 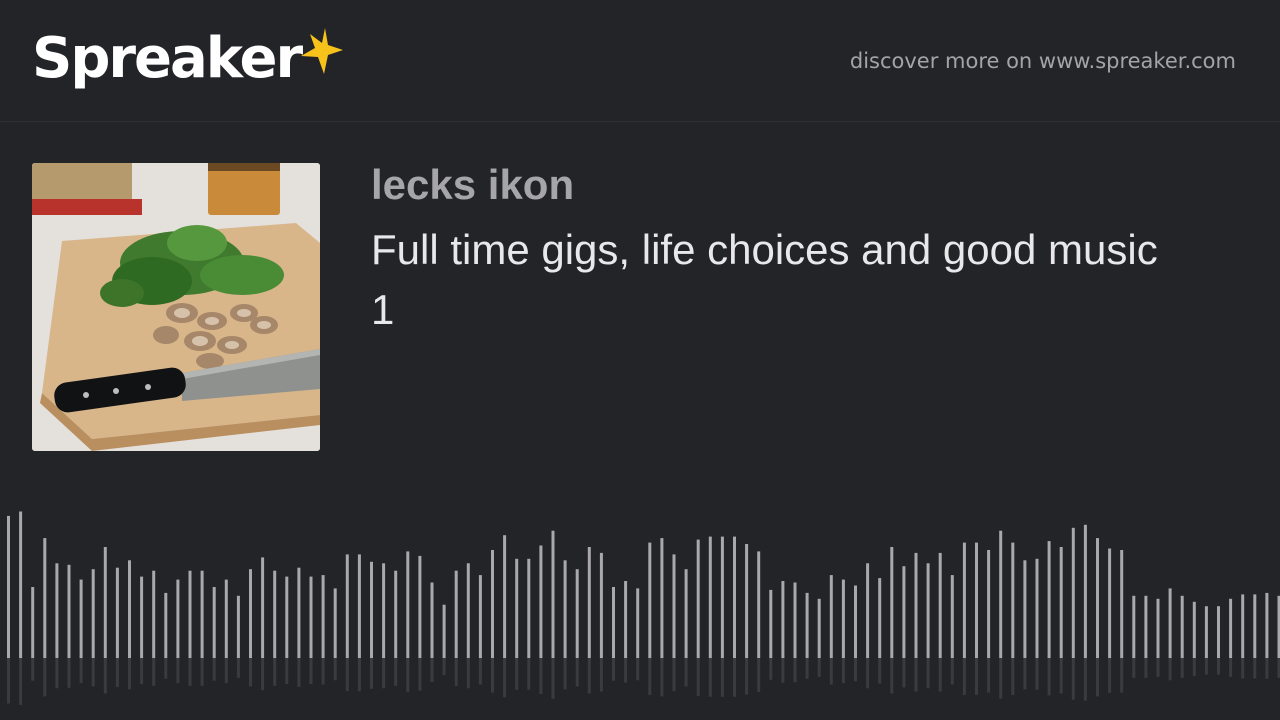 I want to click on episode-author: lecks ikon, so click(x=472, y=185).